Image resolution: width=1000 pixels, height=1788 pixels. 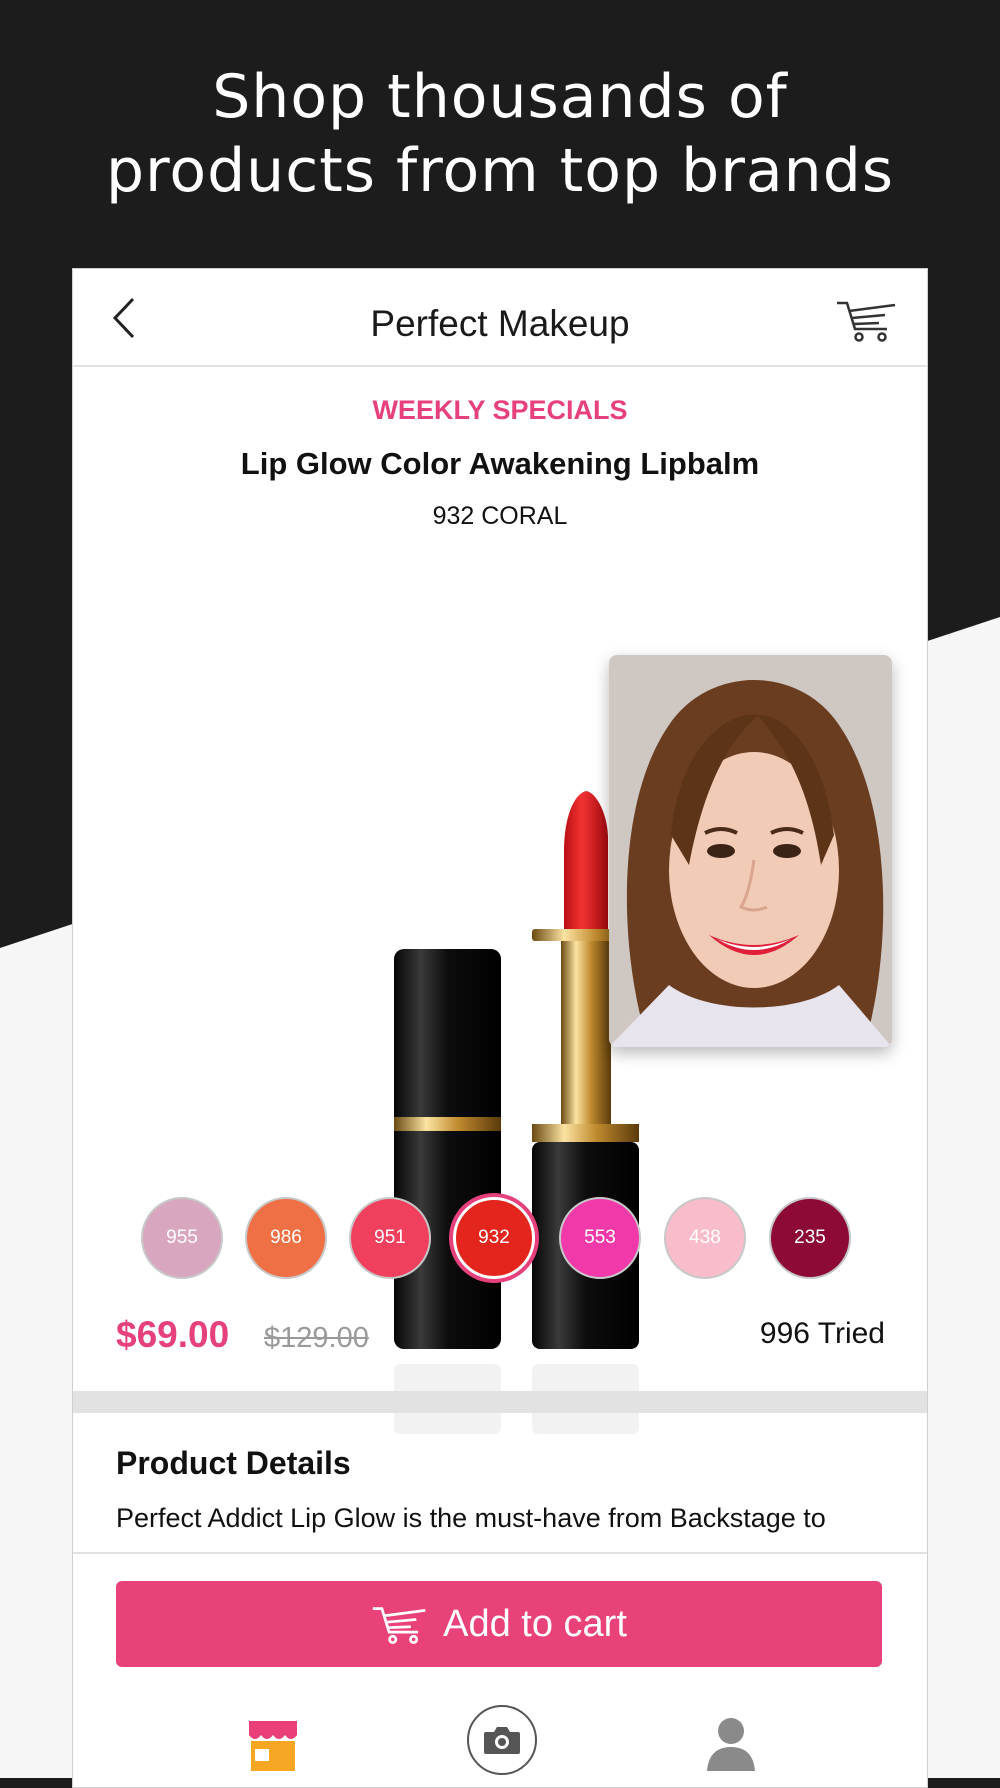 I want to click on nav-camera, so click(x=502, y=1740).